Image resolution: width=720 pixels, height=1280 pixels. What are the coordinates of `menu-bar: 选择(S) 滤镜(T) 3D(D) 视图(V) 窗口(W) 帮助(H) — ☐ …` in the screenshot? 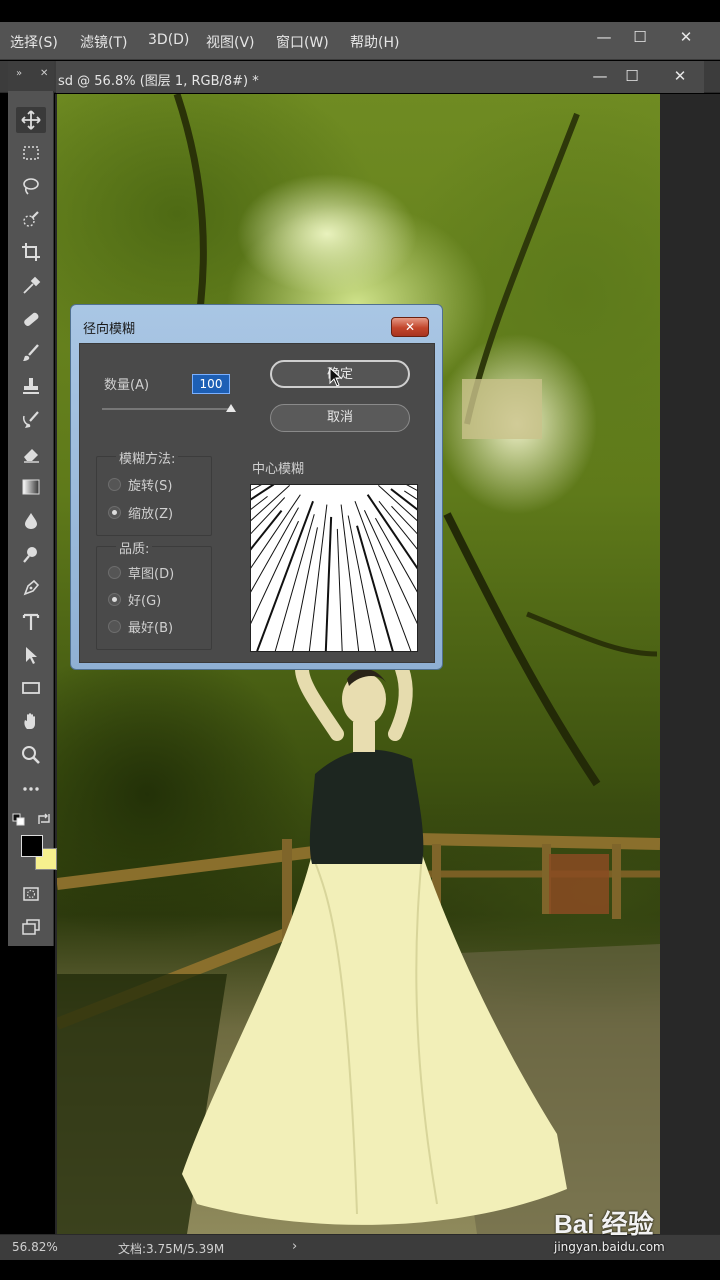 It's located at (360, 41).